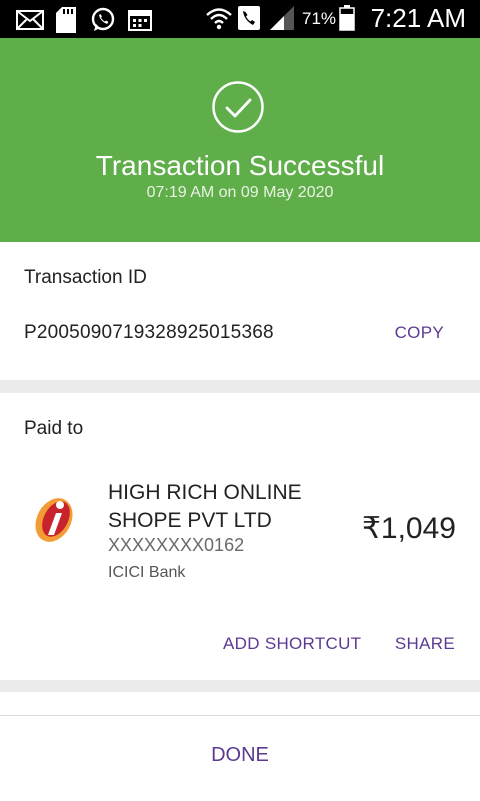 This screenshot has height=801, width=480. What do you see at coordinates (418, 18) in the screenshot?
I see `status-time: 7:21 AM` at bounding box center [418, 18].